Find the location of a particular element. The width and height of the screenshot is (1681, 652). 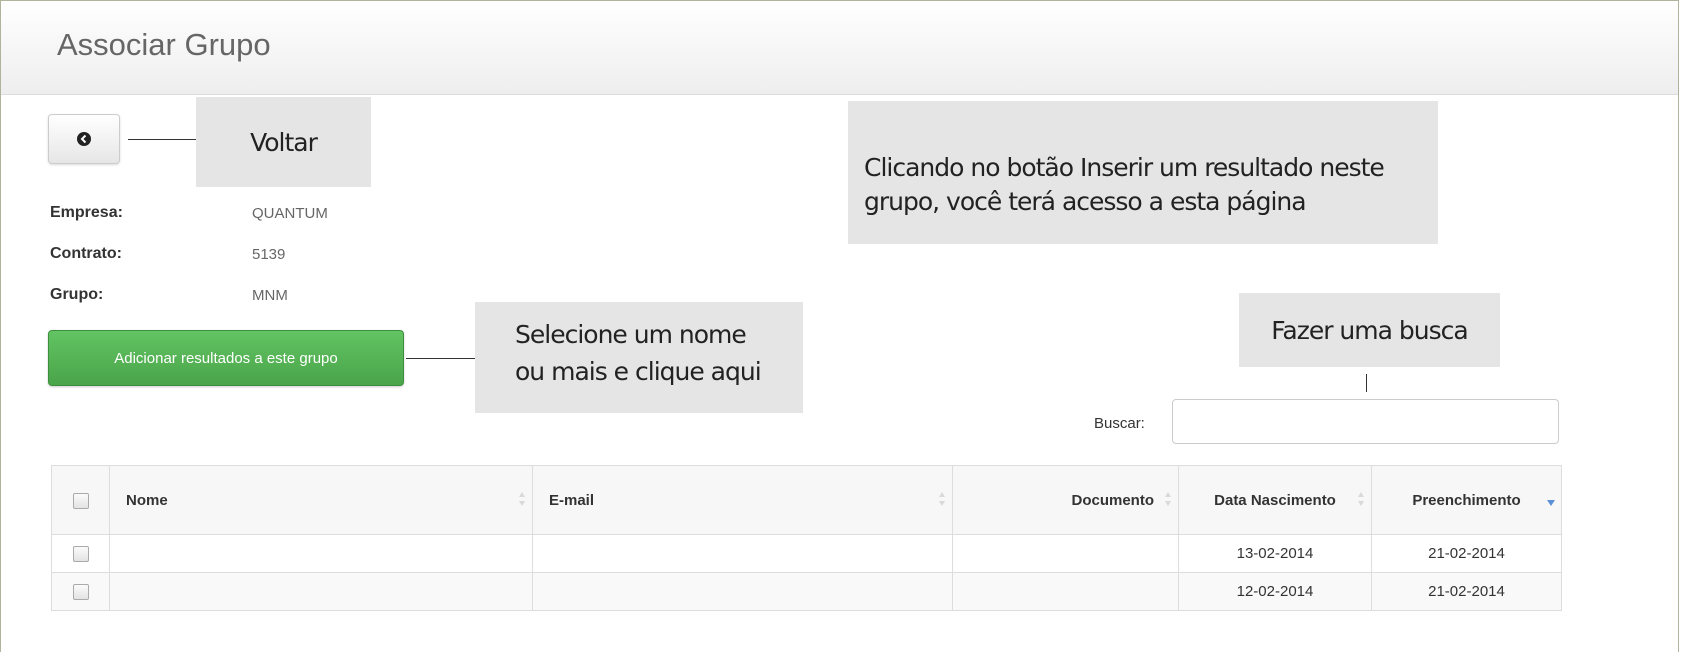

callout-connector-search is located at coordinates (1366, 383).